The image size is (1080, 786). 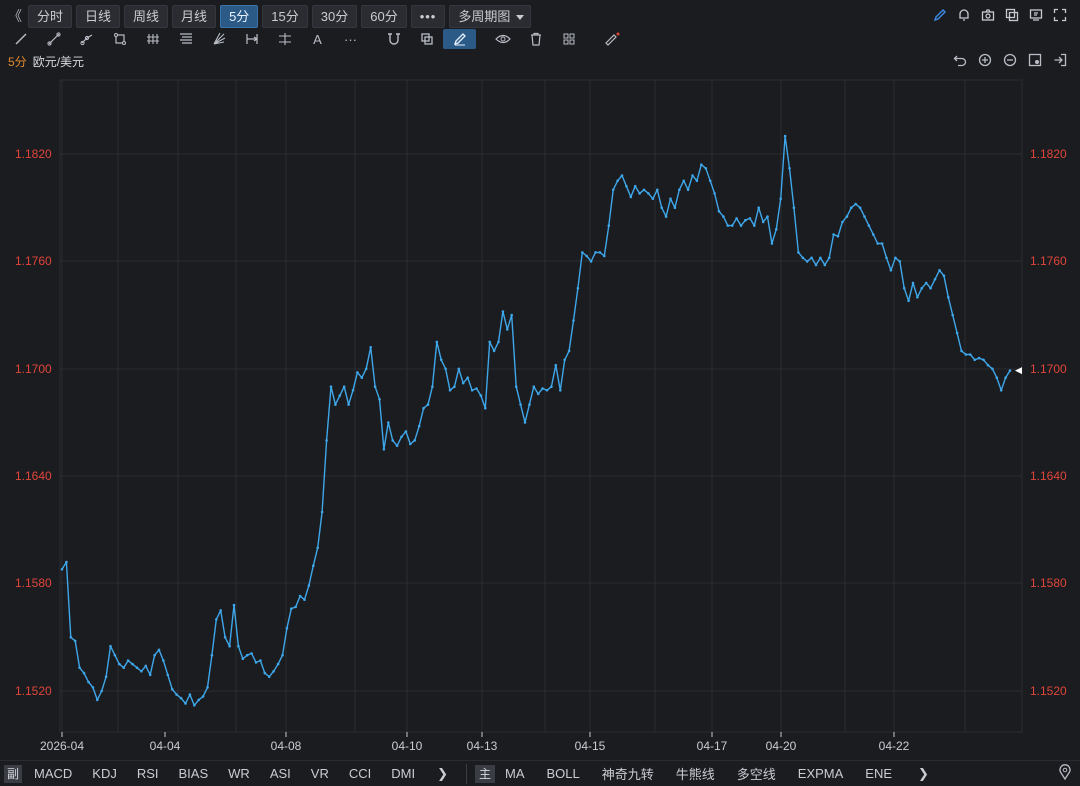 What do you see at coordinates (53, 773) in the screenshot?
I see `sub-indicator-macd: MACD` at bounding box center [53, 773].